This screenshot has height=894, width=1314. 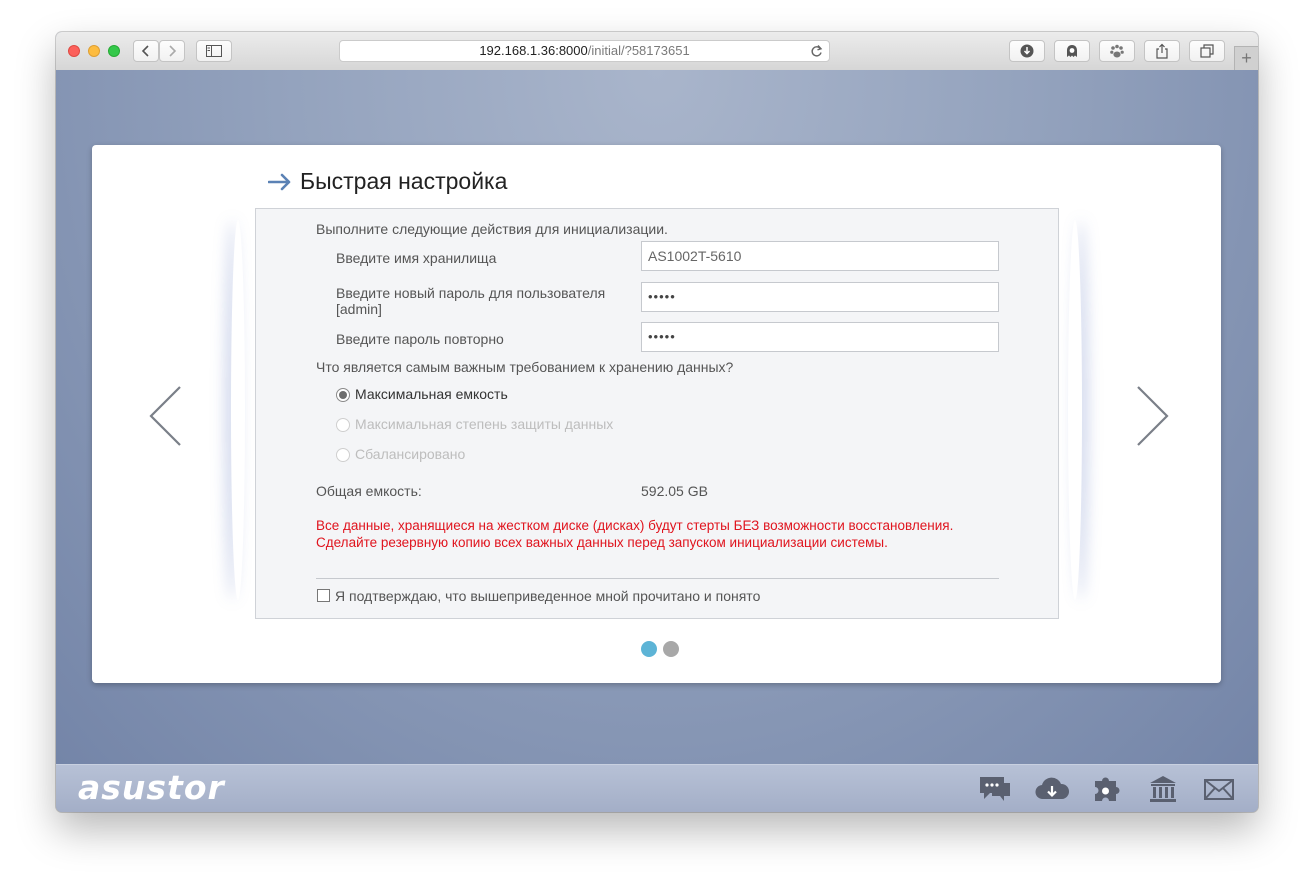 What do you see at coordinates (323, 595) in the screenshot?
I see `confirm-checkbox` at bounding box center [323, 595].